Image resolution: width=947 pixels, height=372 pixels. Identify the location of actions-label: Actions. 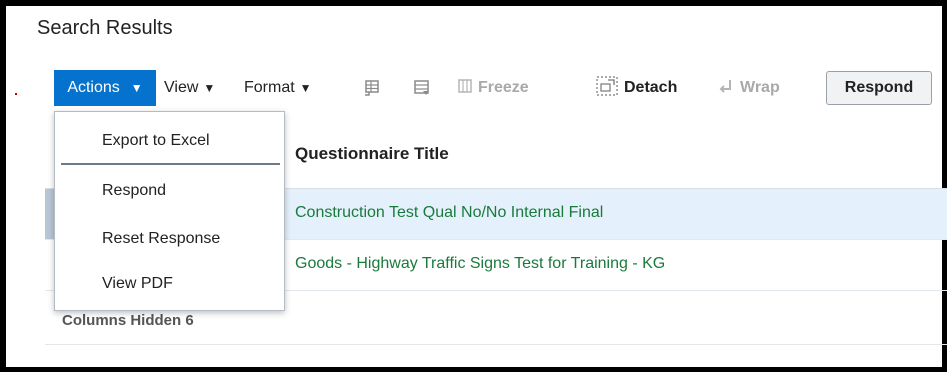
(93, 87).